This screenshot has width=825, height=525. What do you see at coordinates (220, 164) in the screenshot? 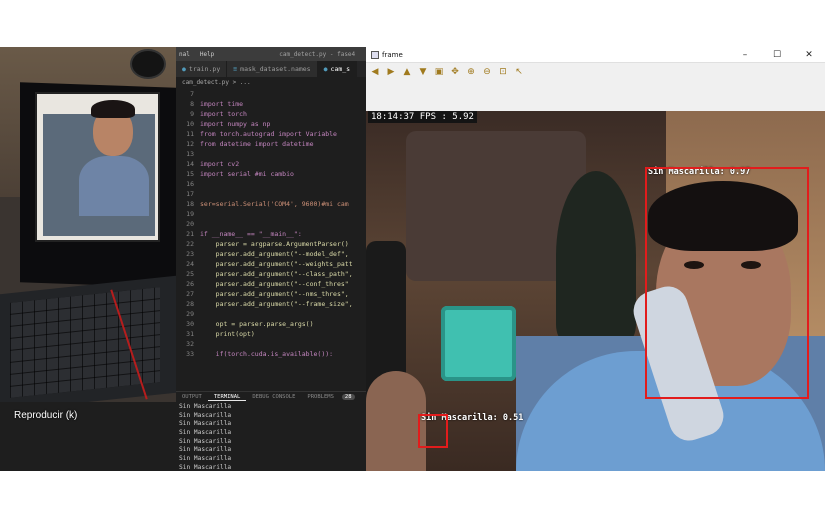
I see `code-text: import cv2` at bounding box center [220, 164].